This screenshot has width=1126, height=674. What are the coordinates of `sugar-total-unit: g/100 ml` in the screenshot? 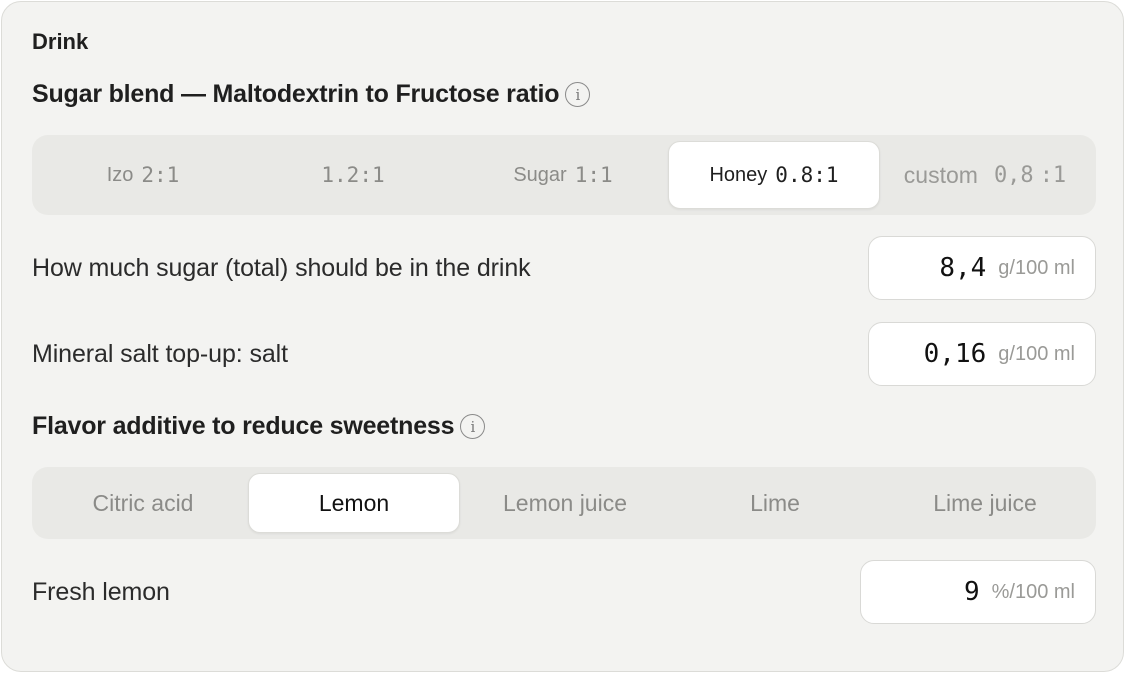 It's located at (1036, 267).